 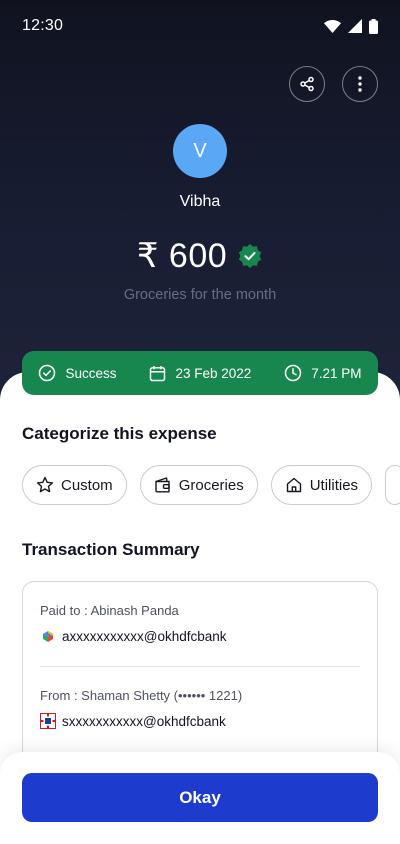 What do you see at coordinates (200, 666) in the screenshot?
I see `summary-divider` at bounding box center [200, 666].